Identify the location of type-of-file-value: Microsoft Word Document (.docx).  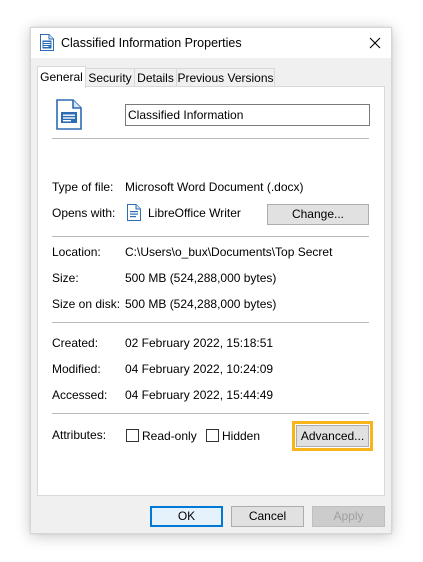
(214, 187).